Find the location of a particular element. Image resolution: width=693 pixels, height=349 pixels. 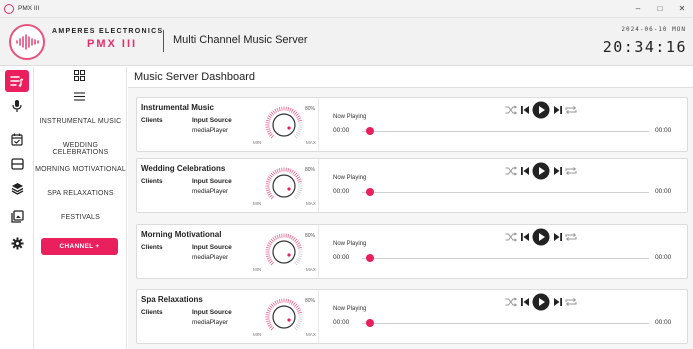

volume-max-label: MAX is located at coordinates (311, 142).